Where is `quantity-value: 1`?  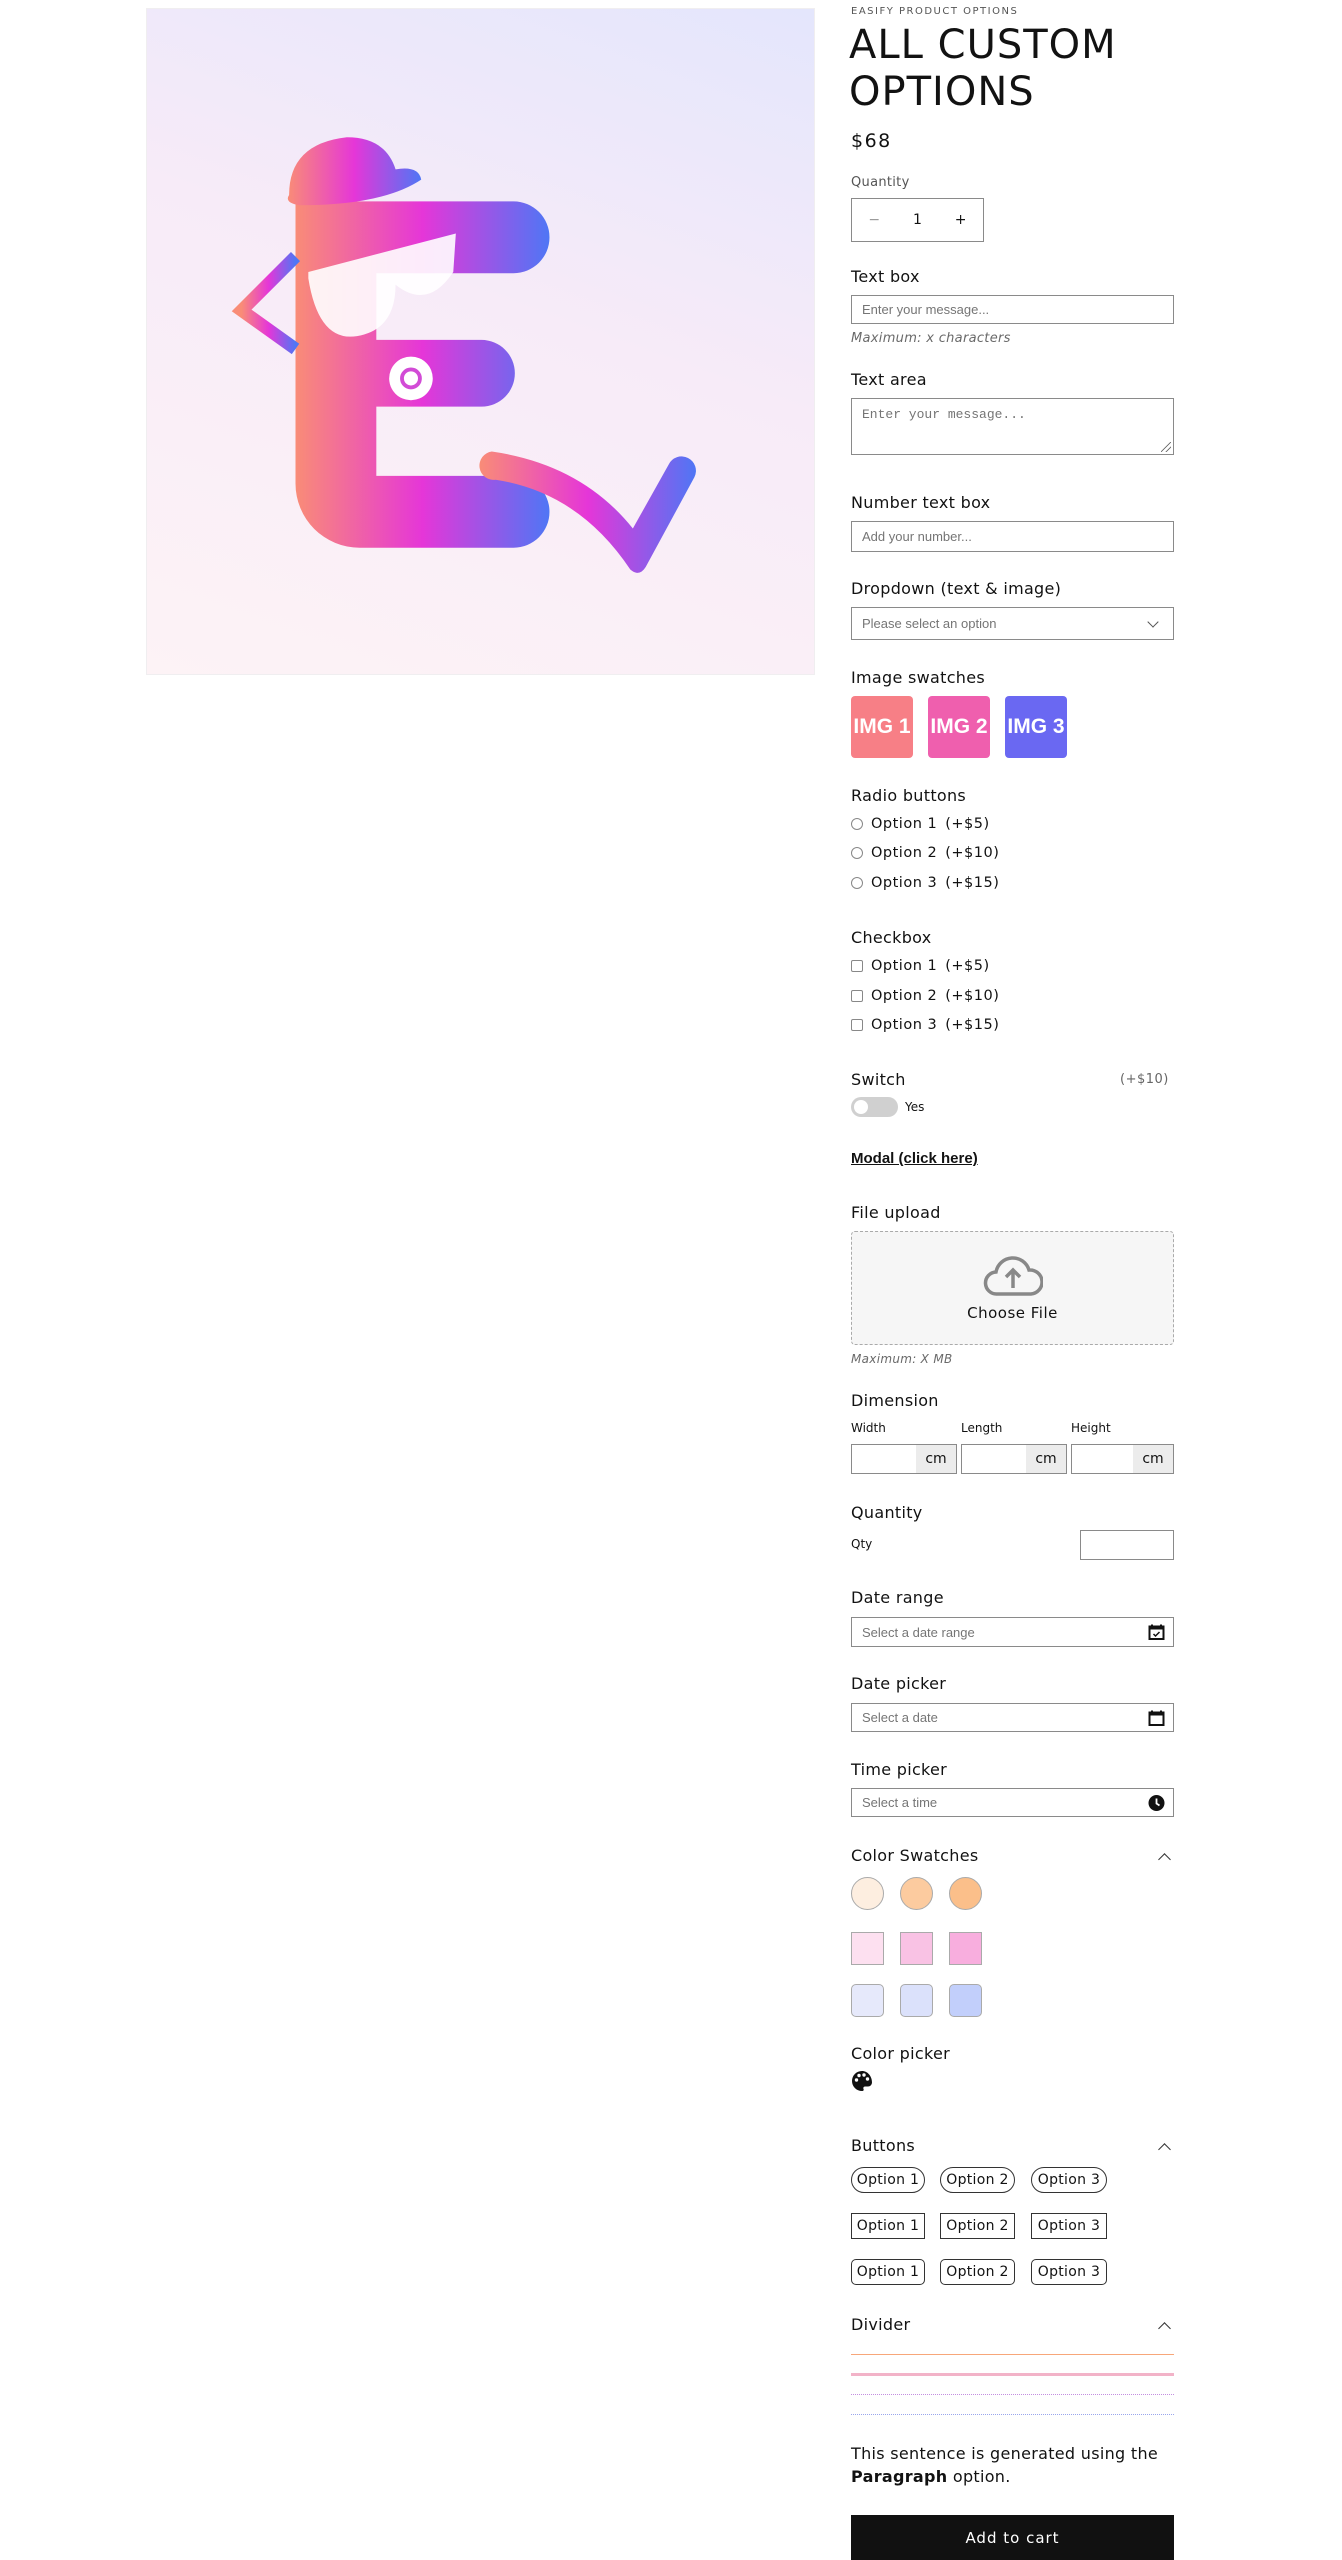
quantity-value: 1 is located at coordinates (917, 220).